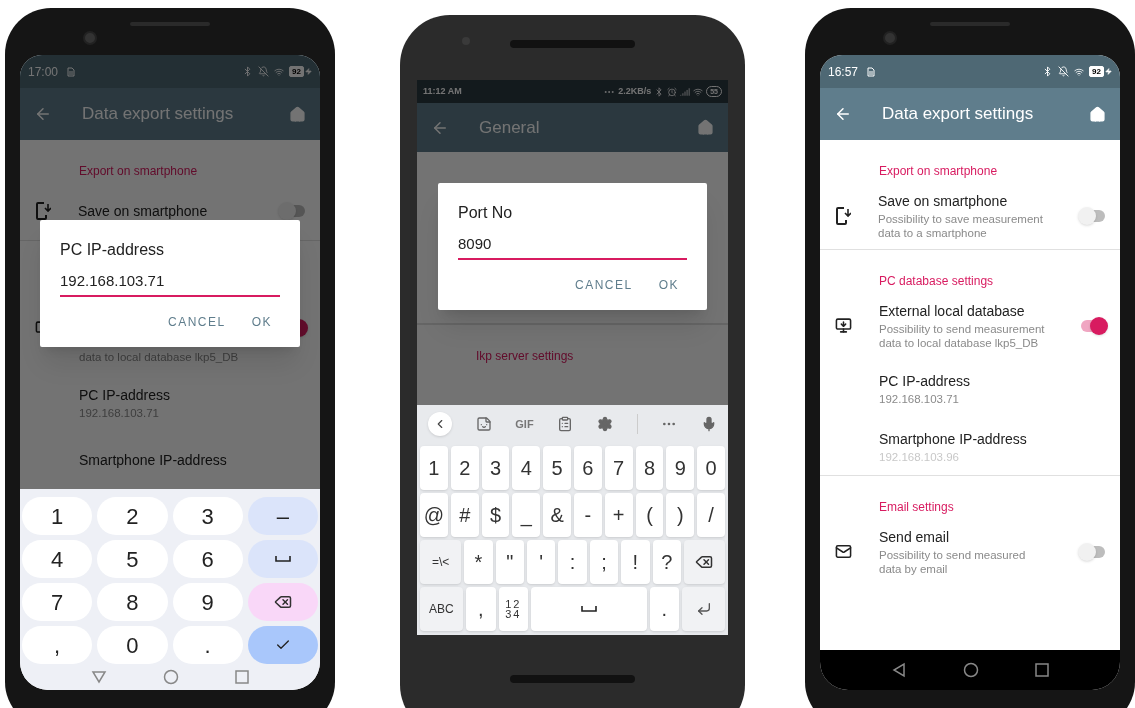  Describe the element at coordinates (132, 516) in the screenshot. I see `keypad-key: 2` at that location.